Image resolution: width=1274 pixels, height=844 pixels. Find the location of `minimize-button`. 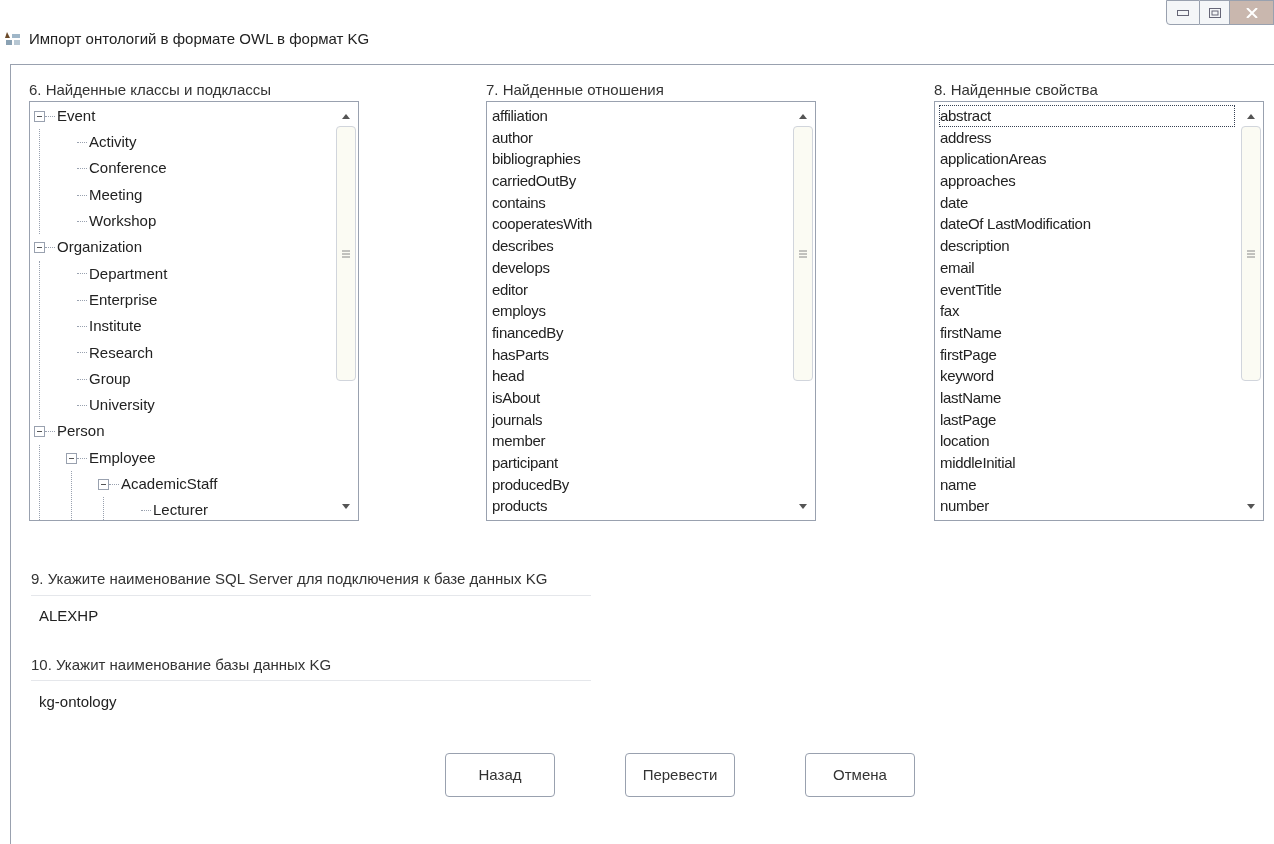

minimize-button is located at coordinates (1183, 12).